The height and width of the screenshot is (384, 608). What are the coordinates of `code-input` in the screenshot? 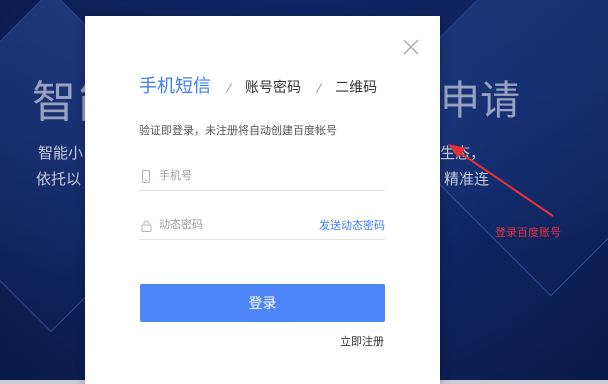 It's located at (239, 224).